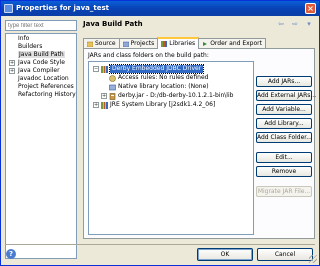 Image resolution: width=320 pixels, height=266 pixels. What do you see at coordinates (62, 8) in the screenshot?
I see `window-title: Properties for java_test` at bounding box center [62, 8].